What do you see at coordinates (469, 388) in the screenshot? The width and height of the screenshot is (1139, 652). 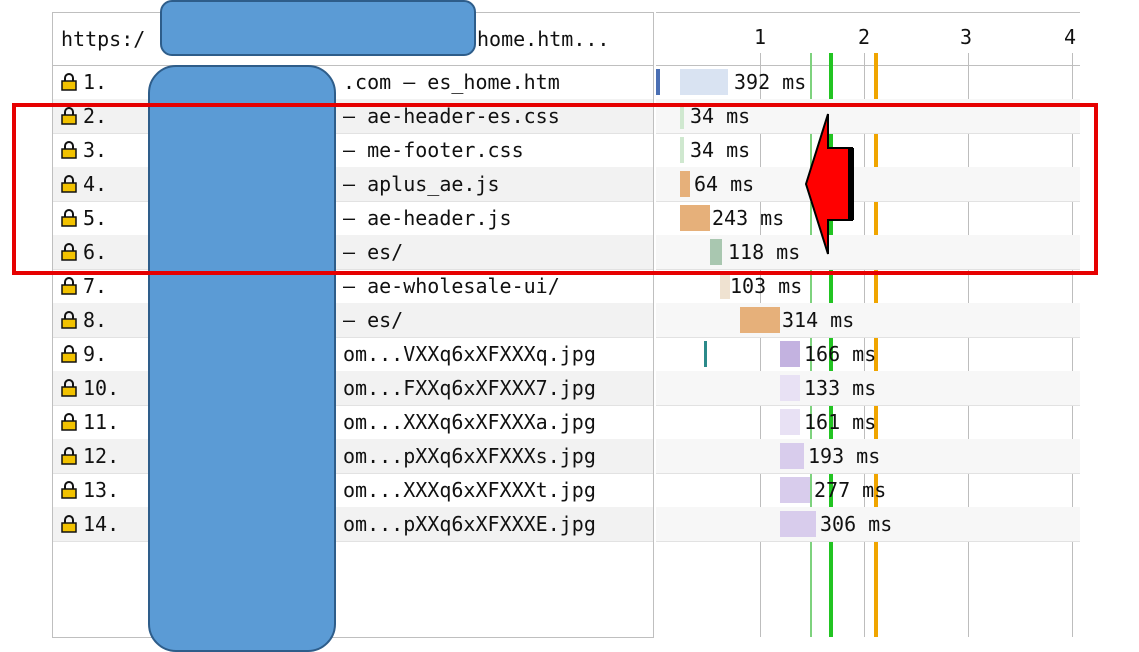 I see `request-url: om...FXXq6xXFXXX7.jpg` at bounding box center [469, 388].